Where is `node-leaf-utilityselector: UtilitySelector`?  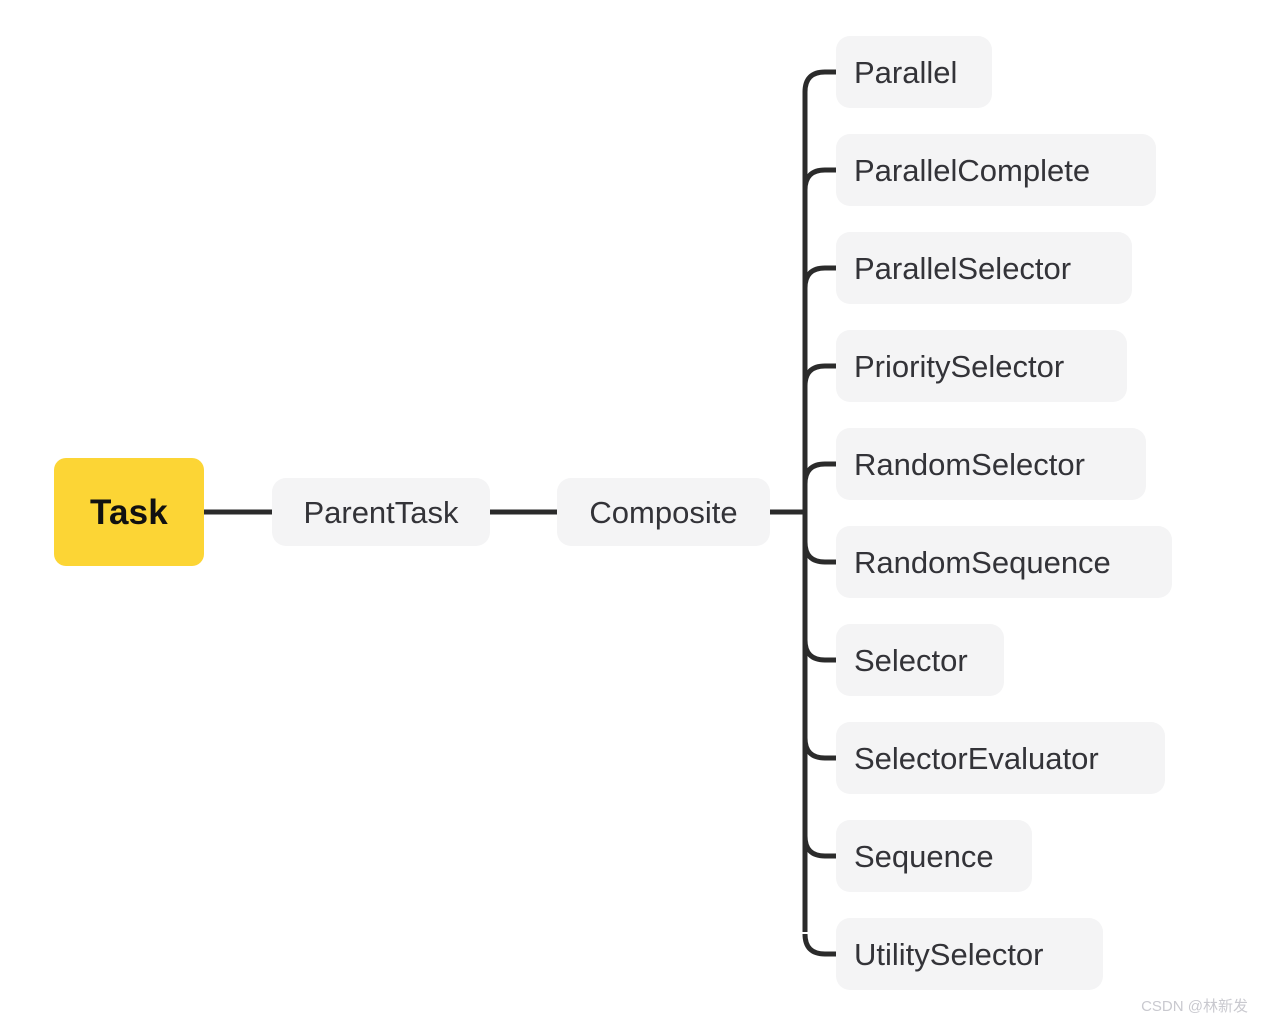
node-leaf-utilityselector: UtilitySelector is located at coordinates (969, 954).